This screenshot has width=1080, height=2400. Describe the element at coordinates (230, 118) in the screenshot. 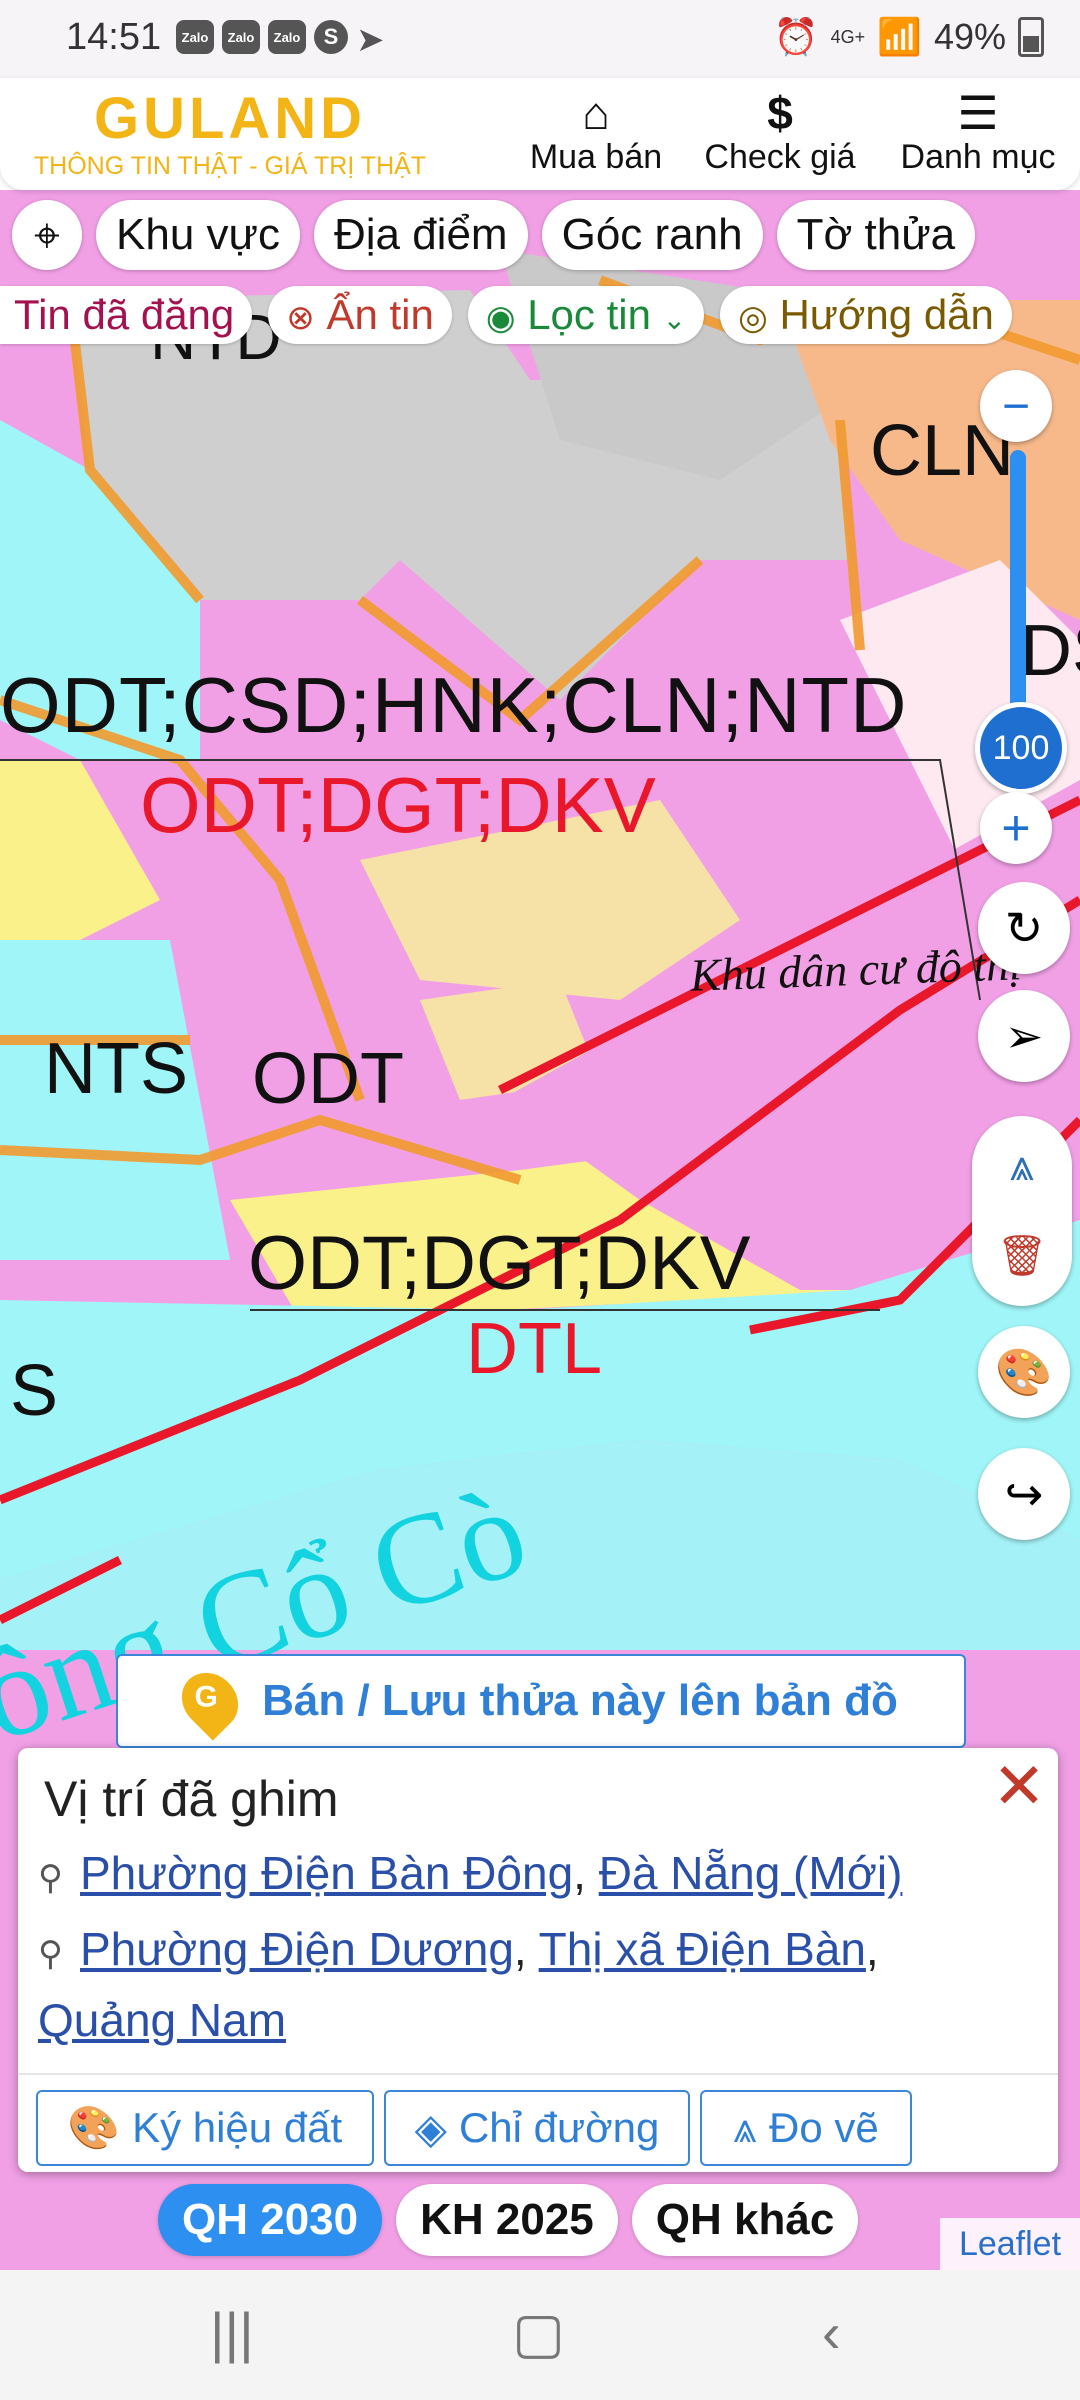

I see `logo-text: GULAND` at that location.